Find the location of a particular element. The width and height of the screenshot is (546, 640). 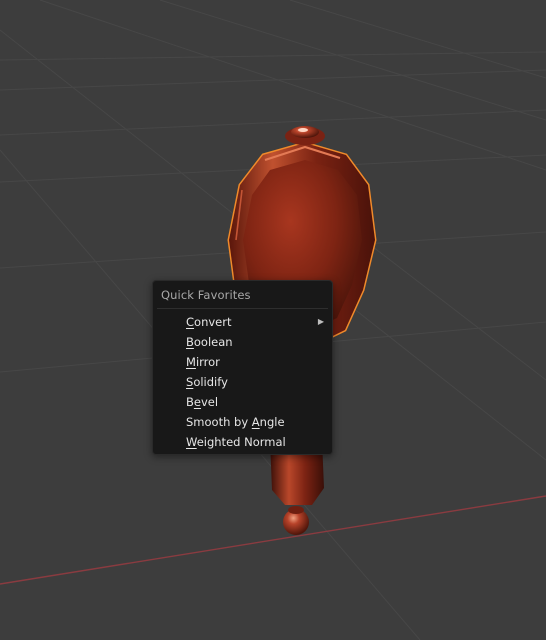

x-axis-line is located at coordinates (273, 540).